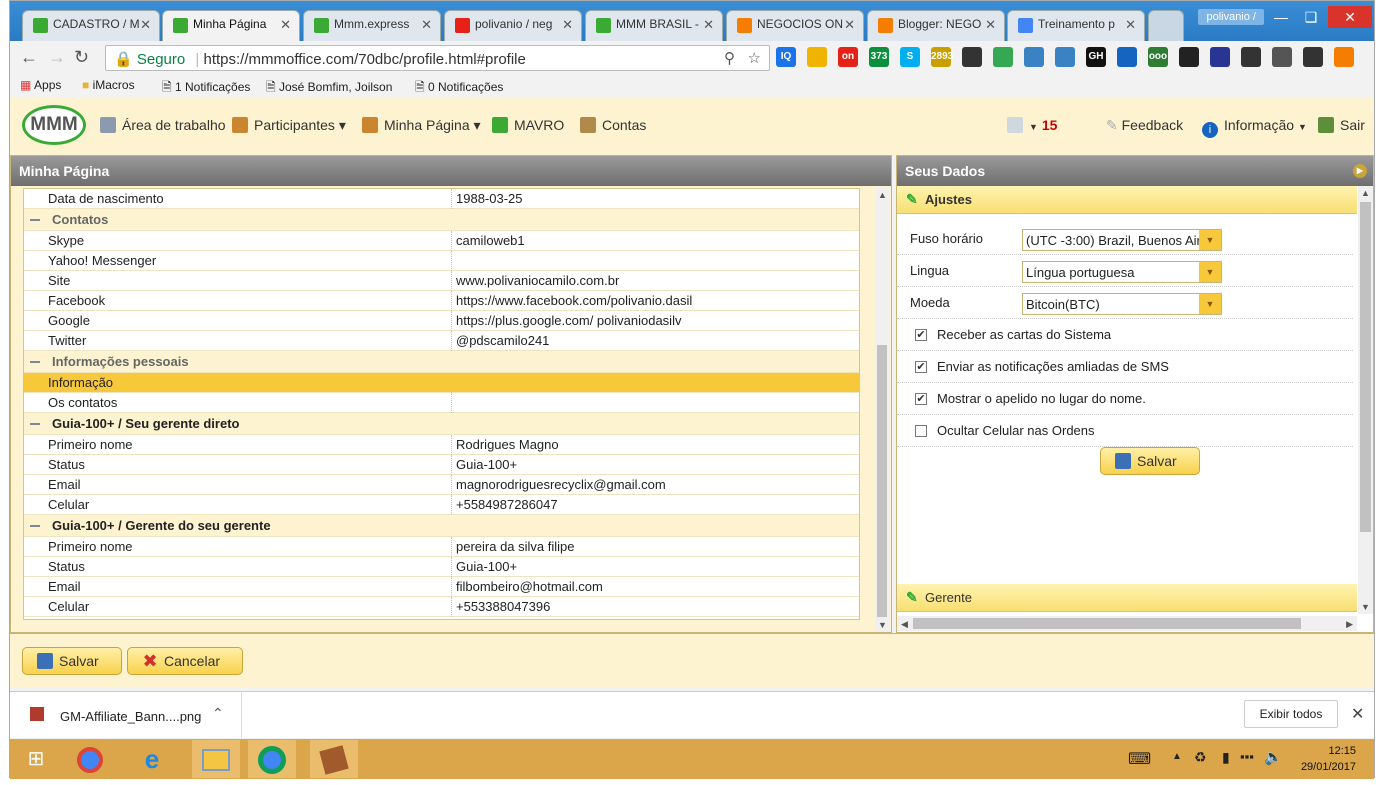 This screenshot has width=1383, height=785. Describe the element at coordinates (1127, 200) in the screenshot. I see `settings-section-header: ✎ Ajustes` at that location.